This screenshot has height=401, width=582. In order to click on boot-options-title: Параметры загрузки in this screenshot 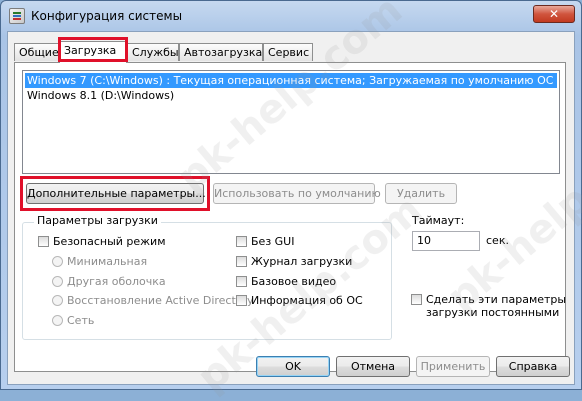, I will do `click(97, 220)`.